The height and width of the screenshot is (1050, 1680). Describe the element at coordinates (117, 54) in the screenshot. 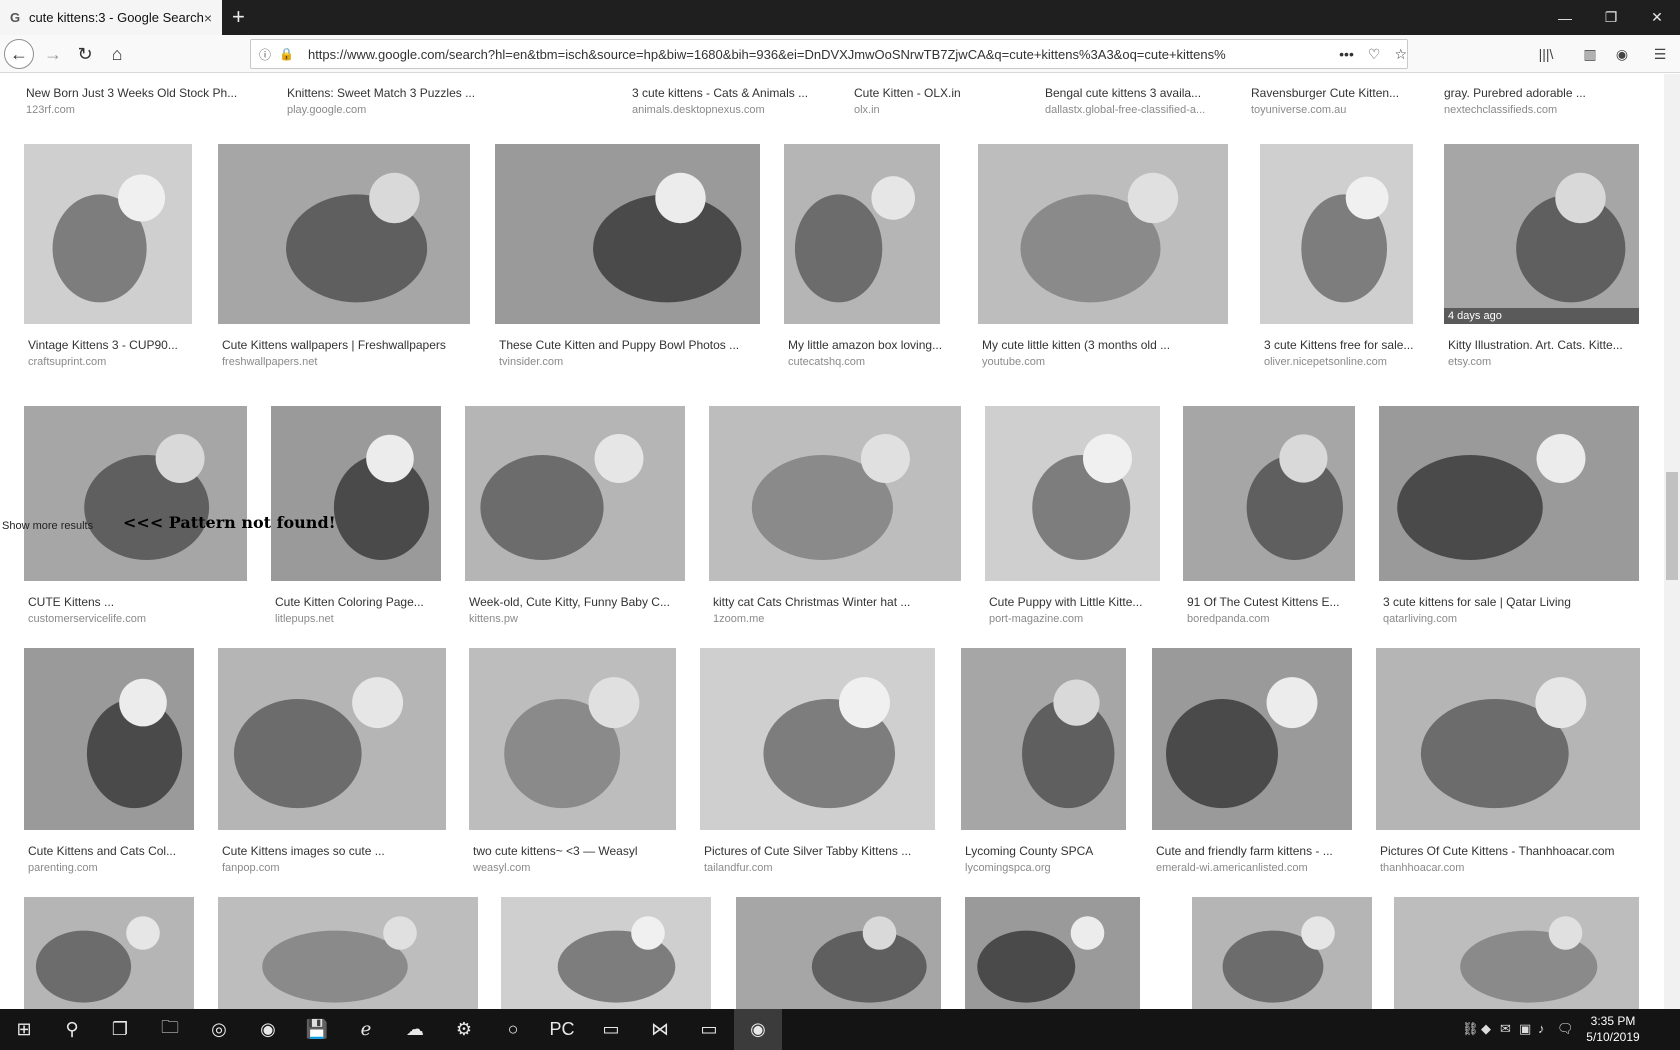

I see `home-button: ⌂` at that location.